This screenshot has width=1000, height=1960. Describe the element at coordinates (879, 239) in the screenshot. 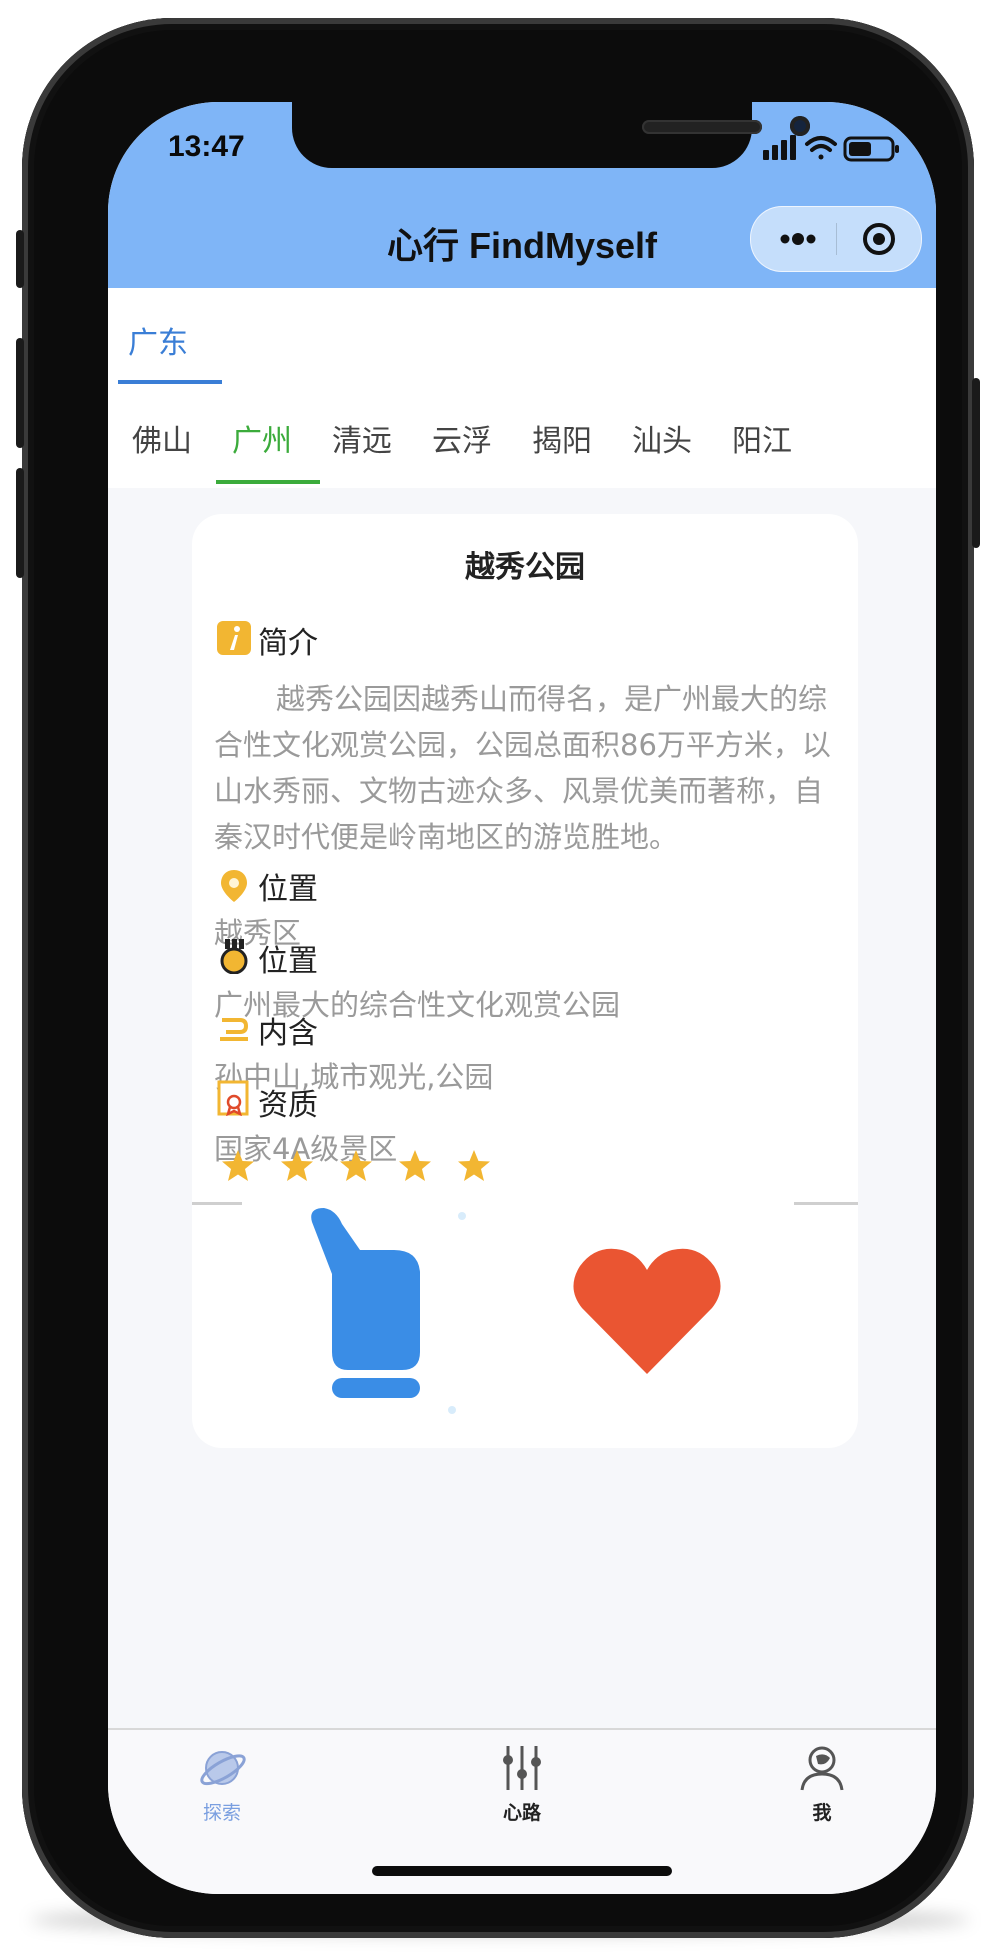

I see `close-mini-program-icon` at that location.